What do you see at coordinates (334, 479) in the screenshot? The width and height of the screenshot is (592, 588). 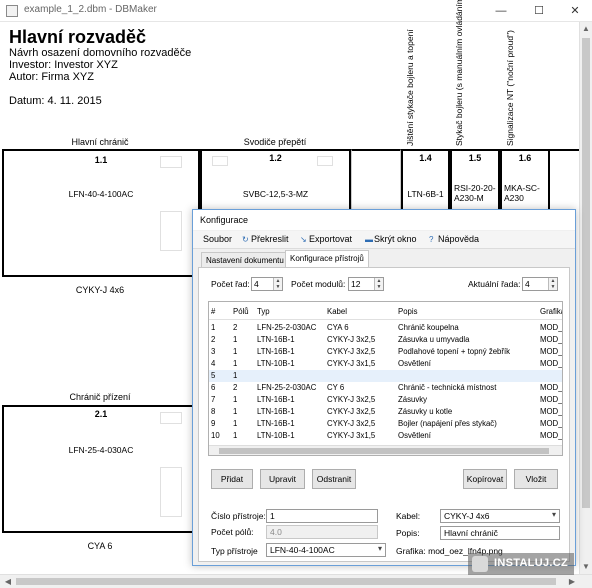 I see `delete-button: Odstranit` at bounding box center [334, 479].